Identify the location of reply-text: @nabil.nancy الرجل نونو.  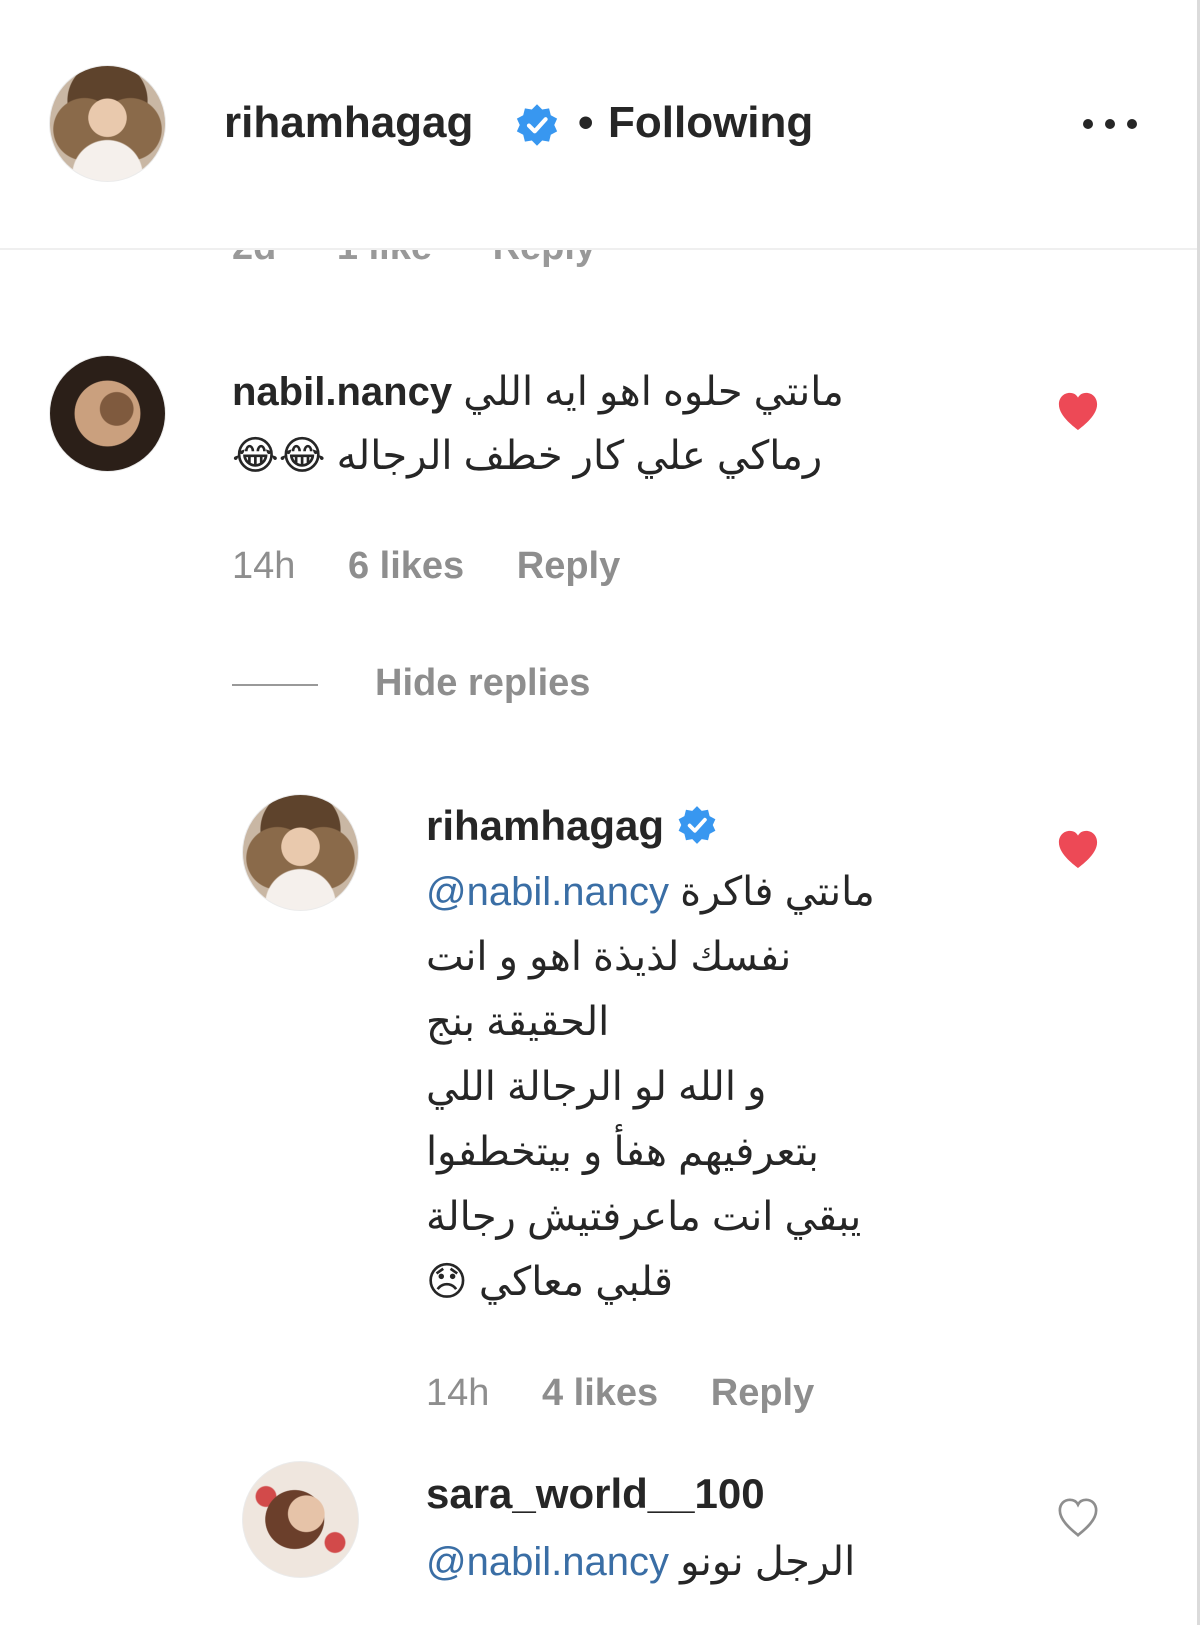
(640, 1562).